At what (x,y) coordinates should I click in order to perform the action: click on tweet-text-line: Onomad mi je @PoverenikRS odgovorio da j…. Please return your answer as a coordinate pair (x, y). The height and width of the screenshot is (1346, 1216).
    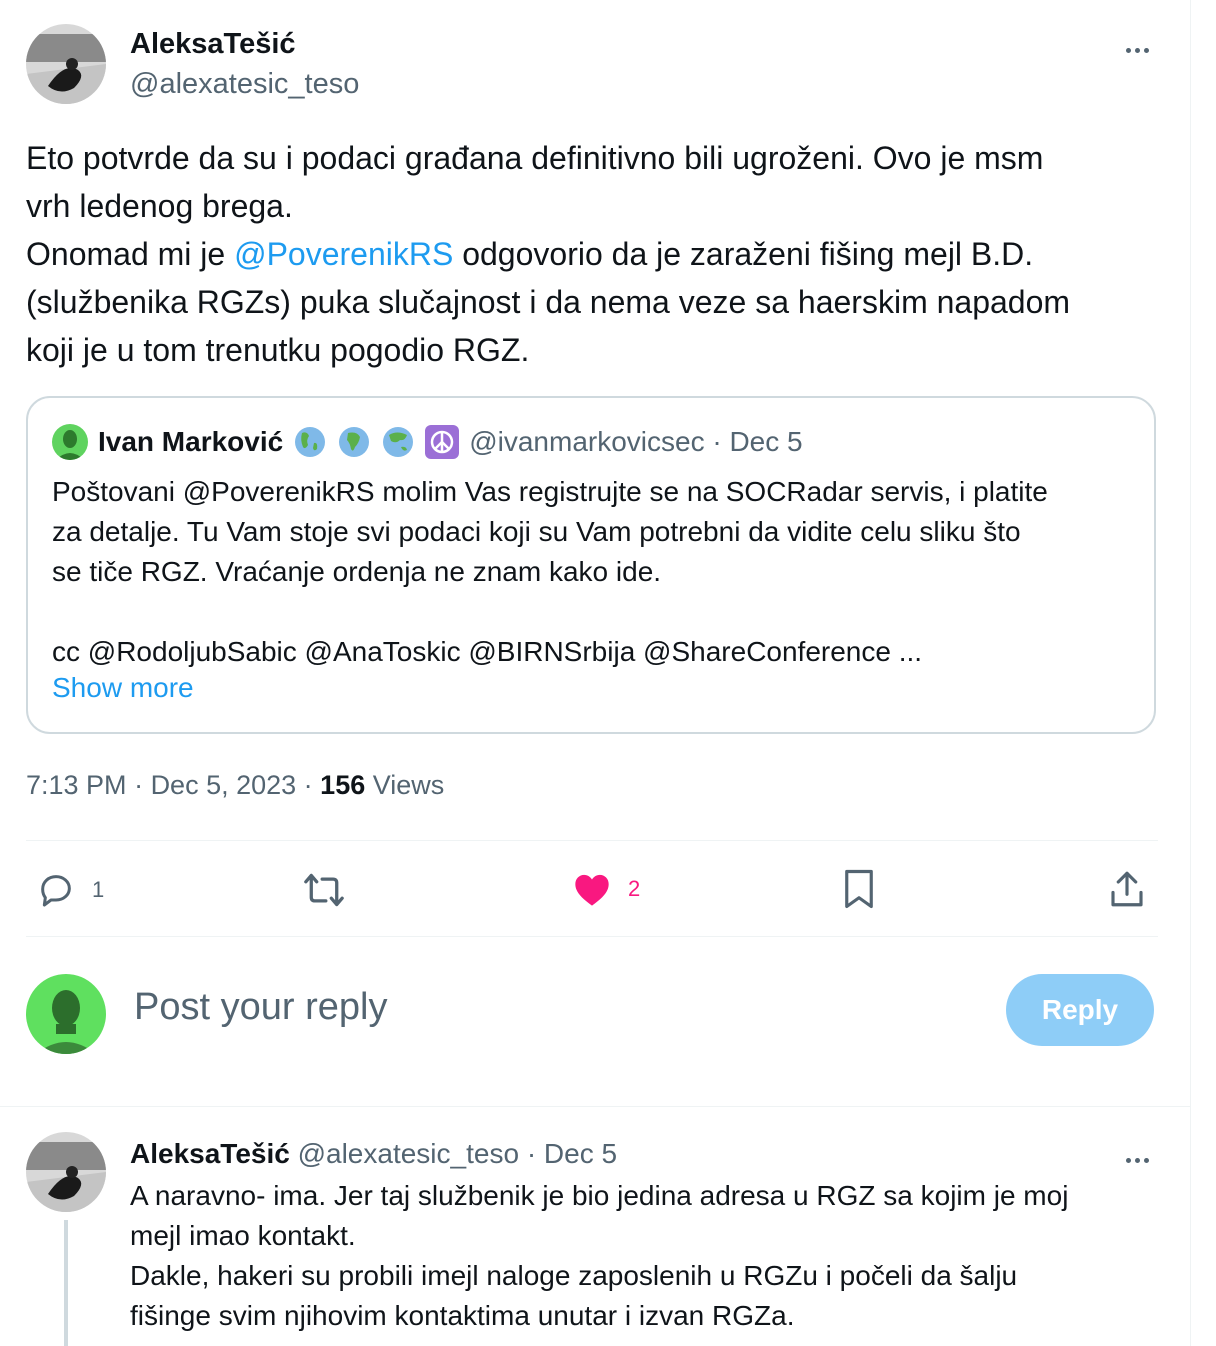
    Looking at the image, I should click on (596, 254).